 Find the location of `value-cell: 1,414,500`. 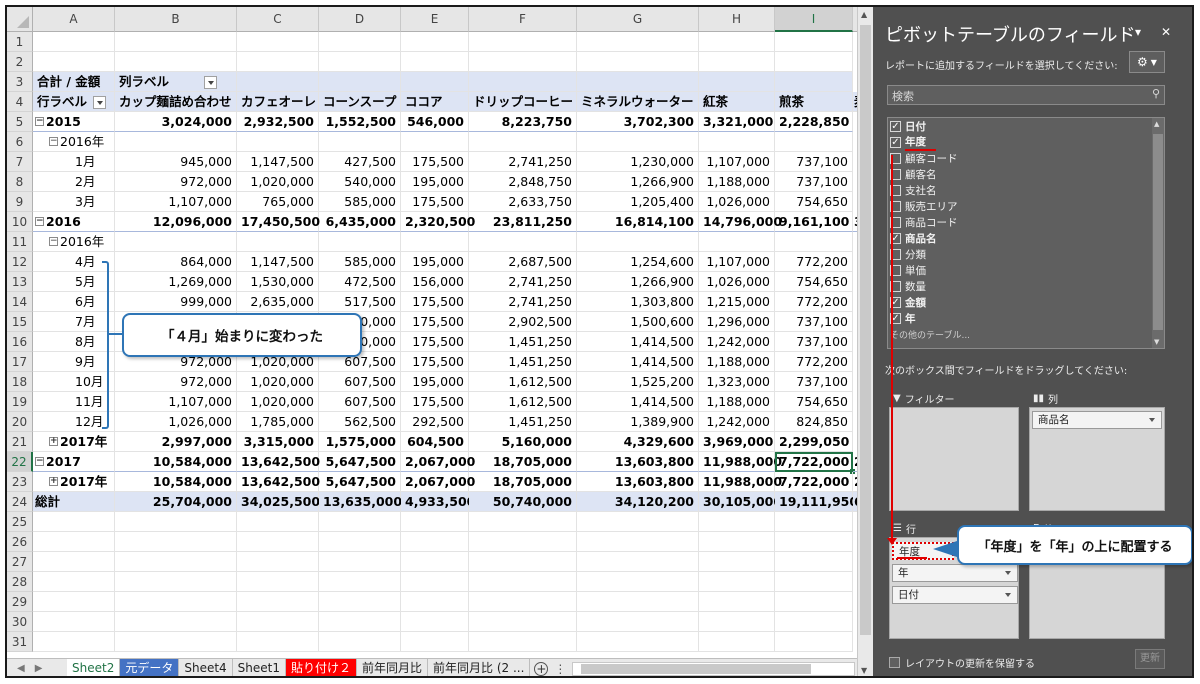

value-cell: 1,414,500 is located at coordinates (638, 362).